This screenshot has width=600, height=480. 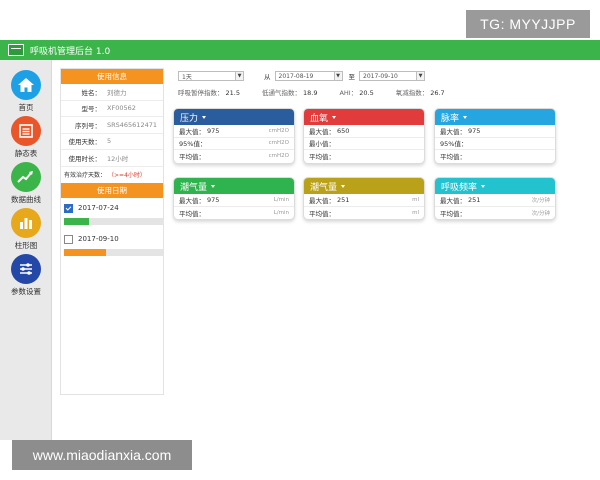 What do you see at coordinates (352, 77) in the screenshot?
I see `to-label: 至` at bounding box center [352, 77].